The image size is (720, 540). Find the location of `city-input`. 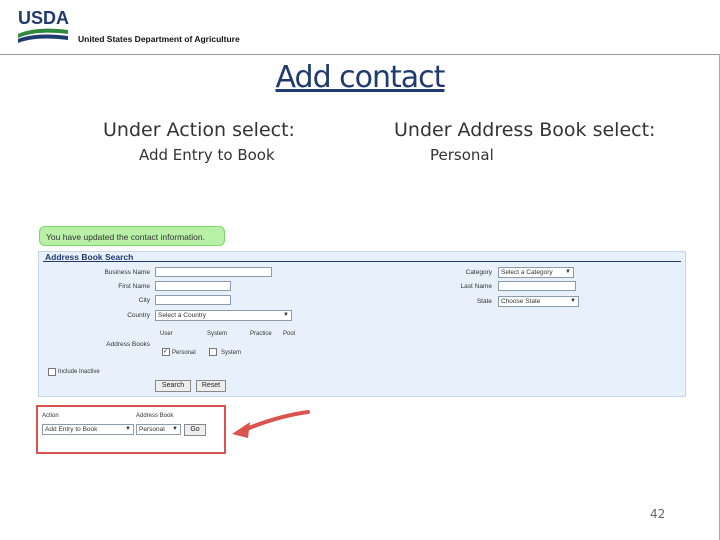

city-input is located at coordinates (193, 300).